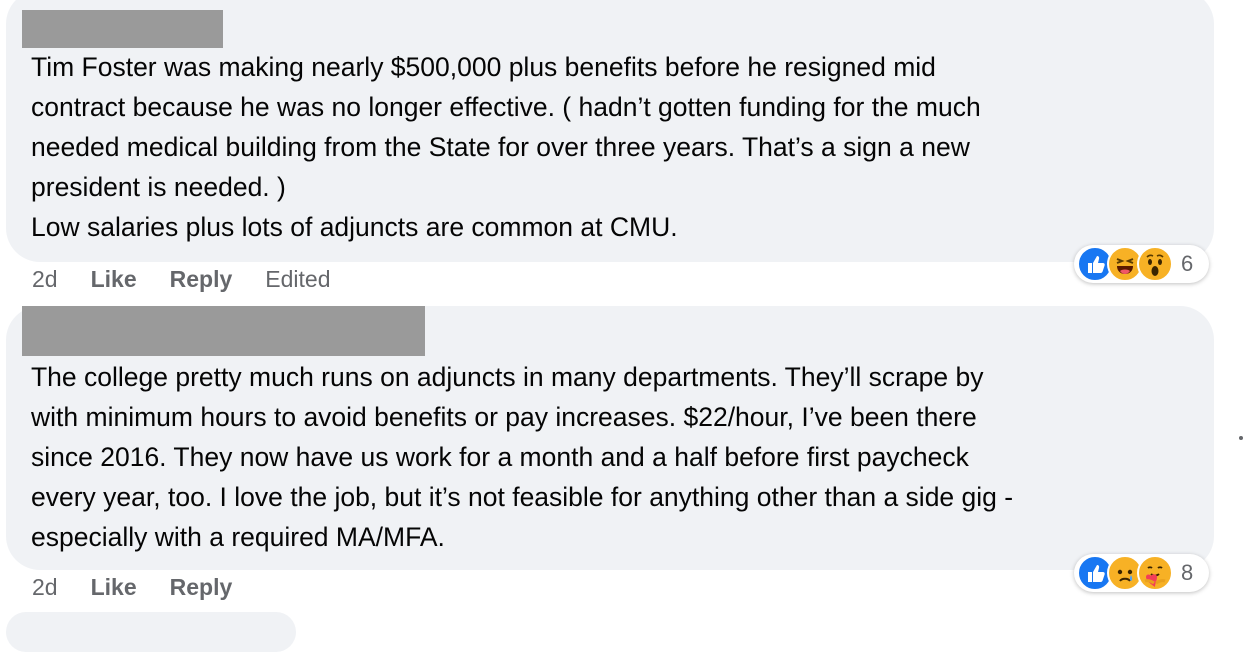 This screenshot has width=1248, height=652. I want to click on comment-actions: 2d Like Reply Edited, so click(181, 279).